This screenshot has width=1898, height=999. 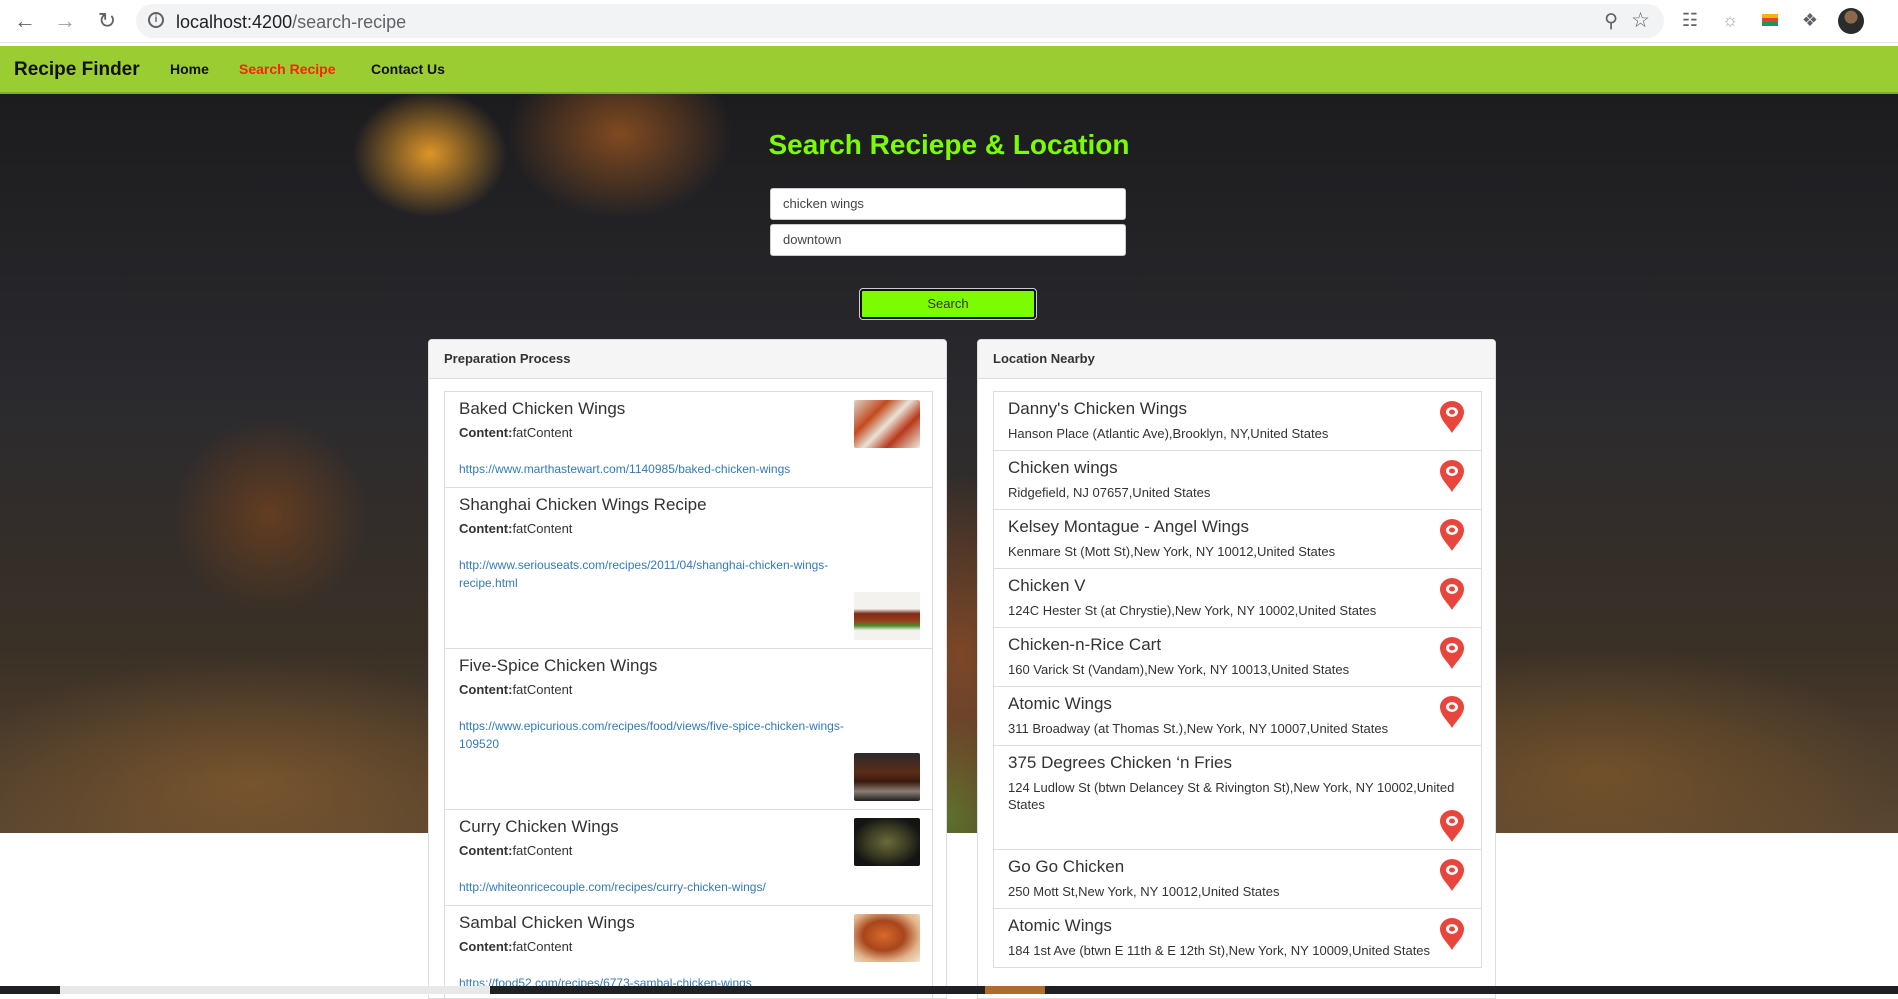 I want to click on nav-search-recipe: Search Recipe, so click(x=287, y=69).